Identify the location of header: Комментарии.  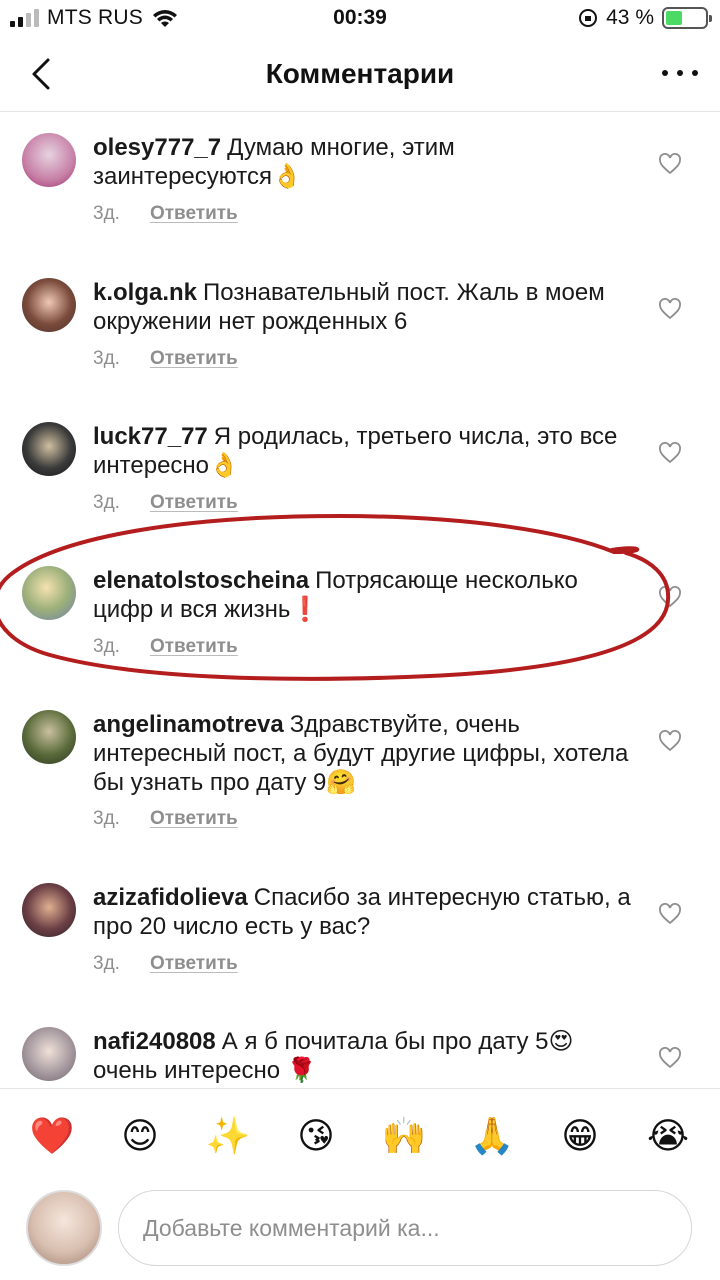
(360, 76).